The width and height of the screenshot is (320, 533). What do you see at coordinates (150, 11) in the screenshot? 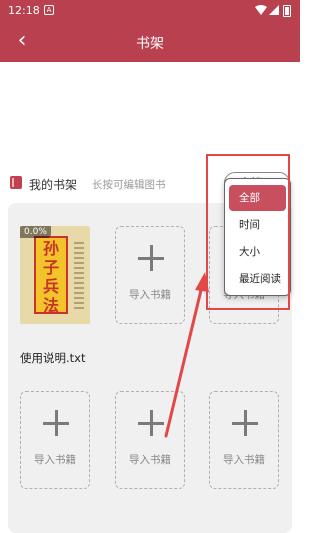
I see `status-bar: 12:18 A` at bounding box center [150, 11].